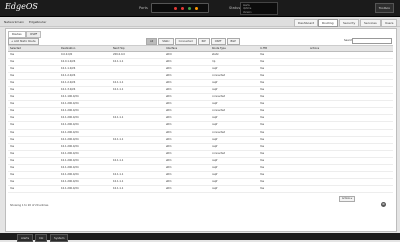 Image resolution: width=400 pixels, height=242 pixels. Describe the element at coordinates (59, 237) in the screenshot. I see `tab-system: System` at that location.